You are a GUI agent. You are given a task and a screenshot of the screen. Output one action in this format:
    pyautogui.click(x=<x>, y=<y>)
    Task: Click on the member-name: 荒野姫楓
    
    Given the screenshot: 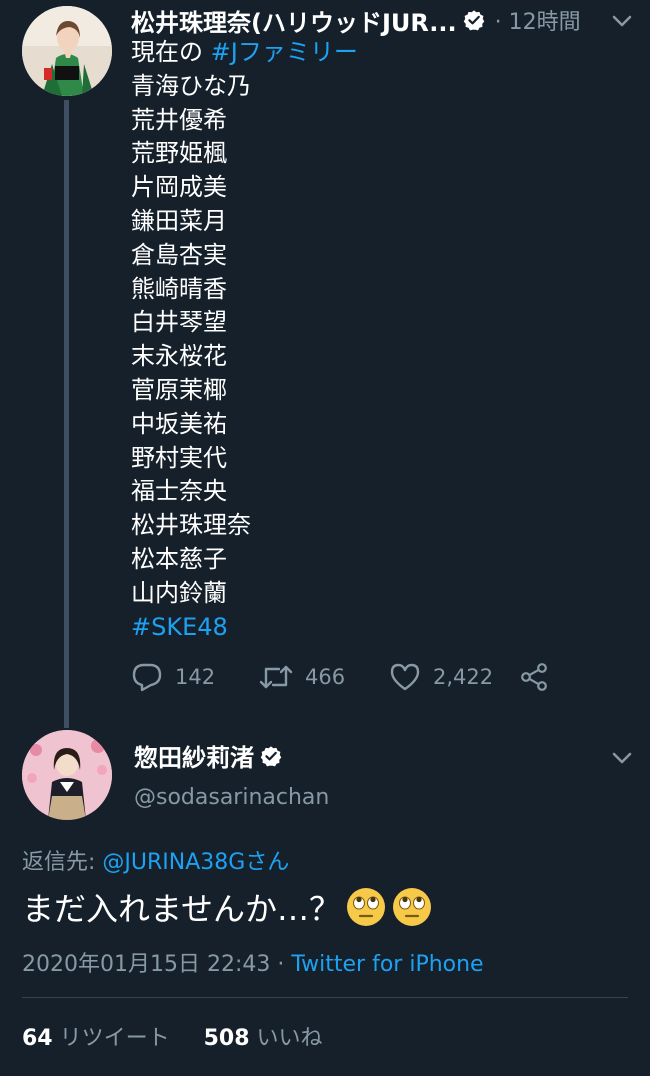 What is the action you would take?
    pyautogui.click(x=179, y=153)
    